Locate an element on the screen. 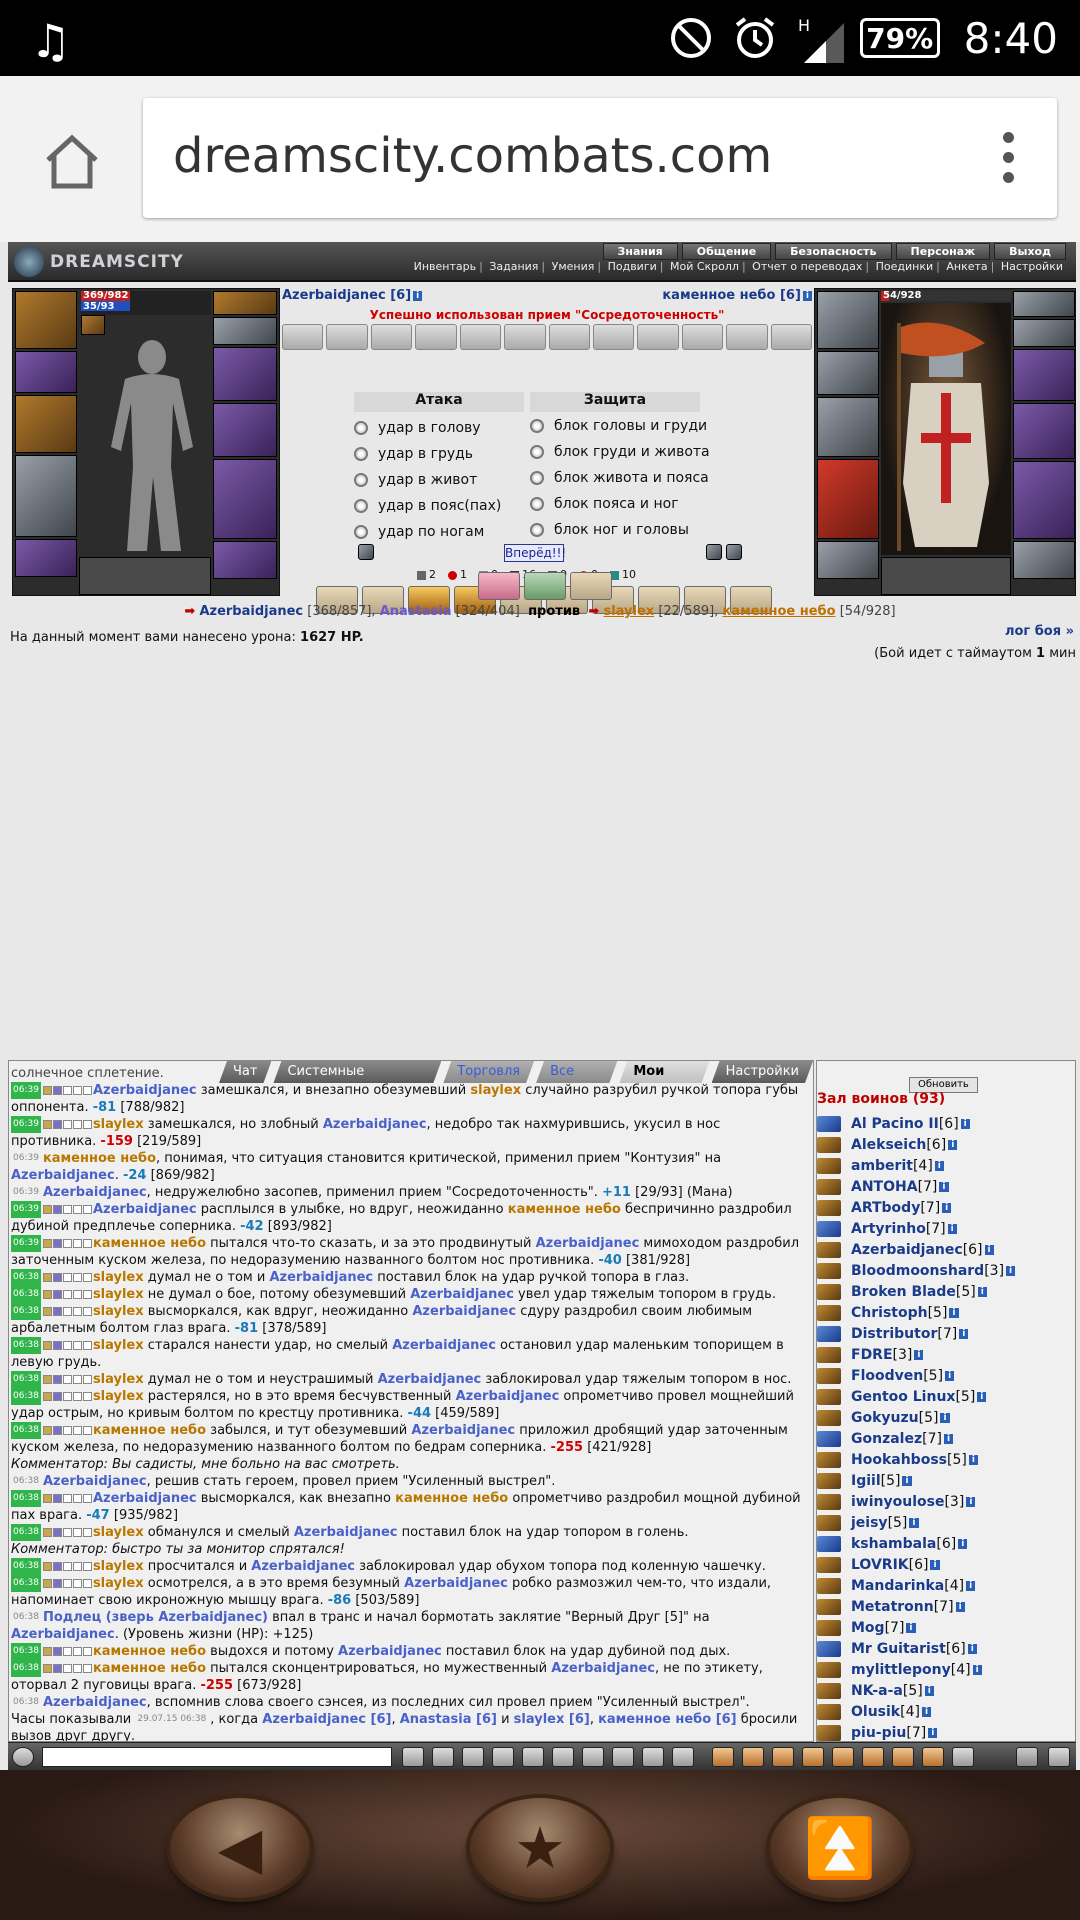 This screenshot has width=1080, height=1920. attack-head-option: удар в голову is located at coordinates (417, 428).